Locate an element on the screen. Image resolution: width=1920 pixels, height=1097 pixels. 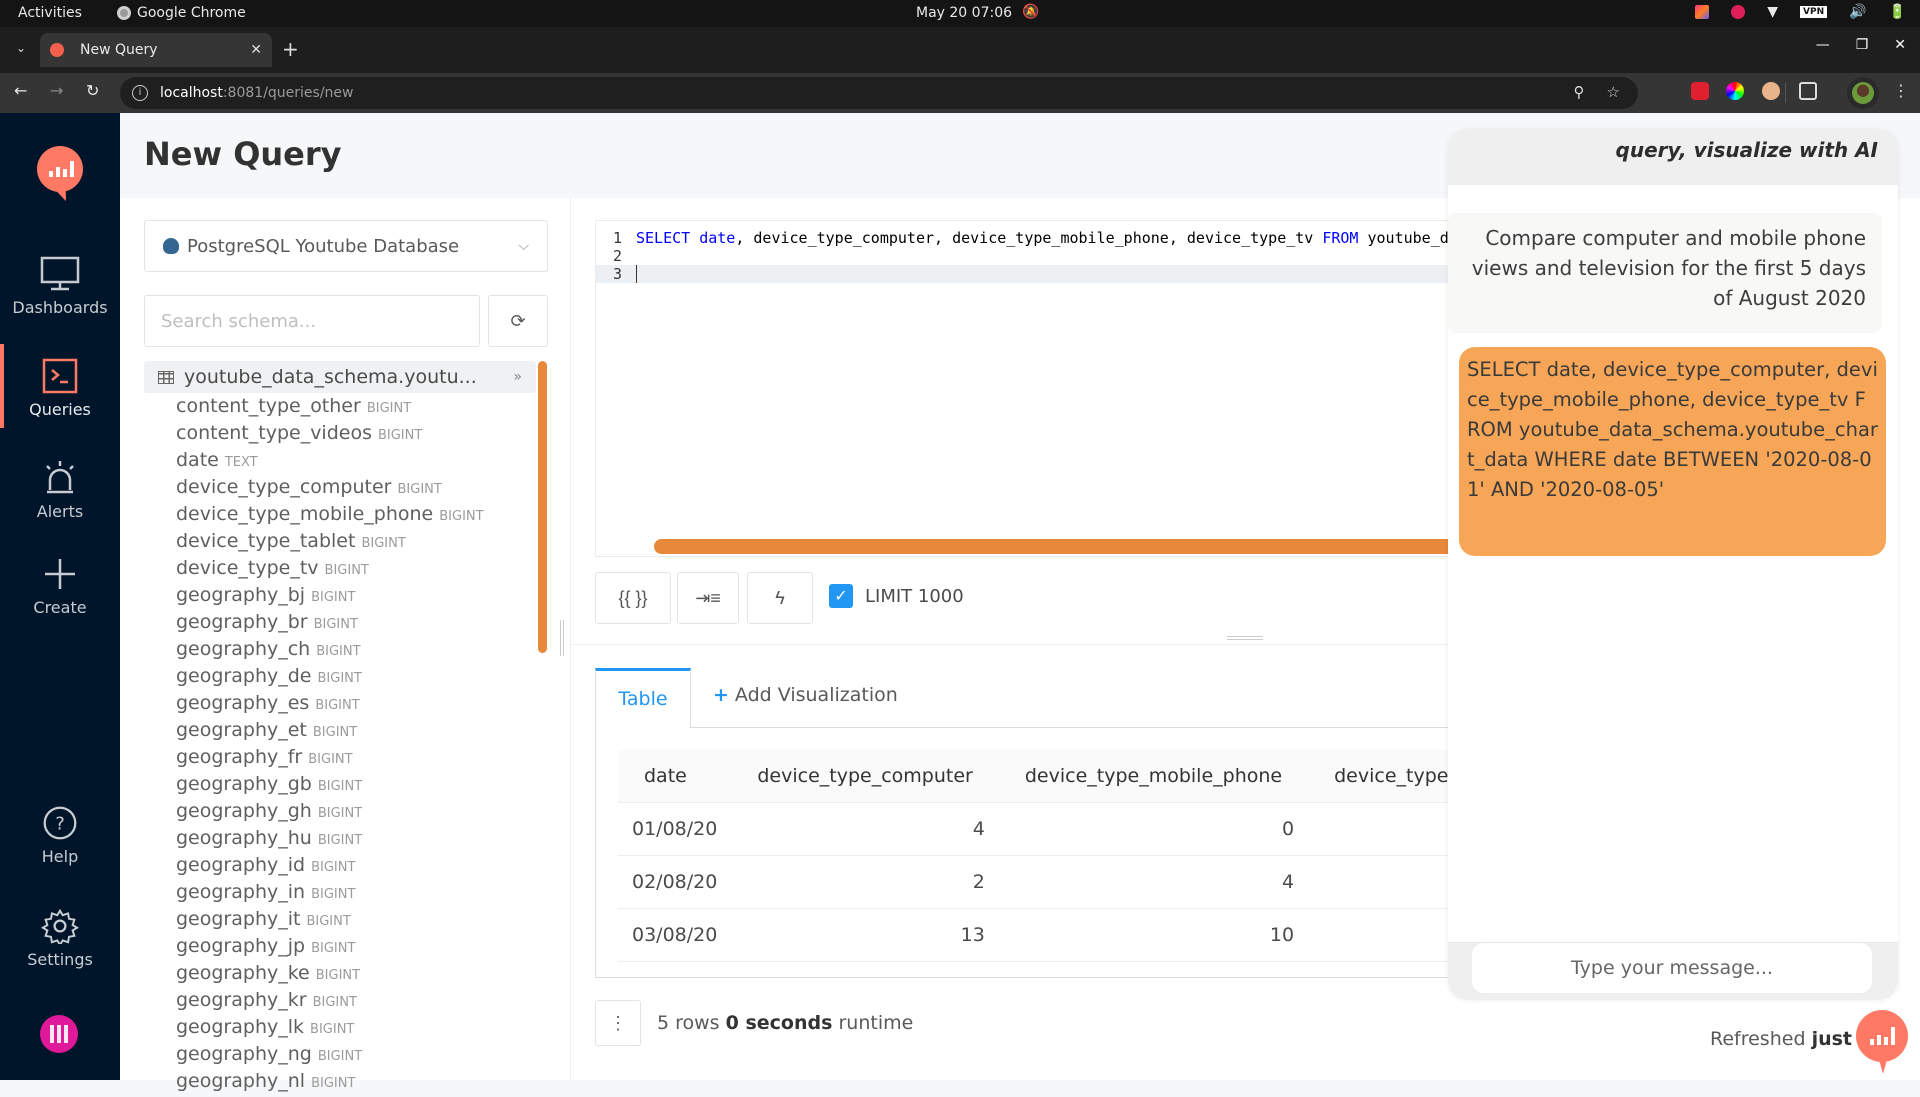
chat-message-input is located at coordinates (1672, 968).